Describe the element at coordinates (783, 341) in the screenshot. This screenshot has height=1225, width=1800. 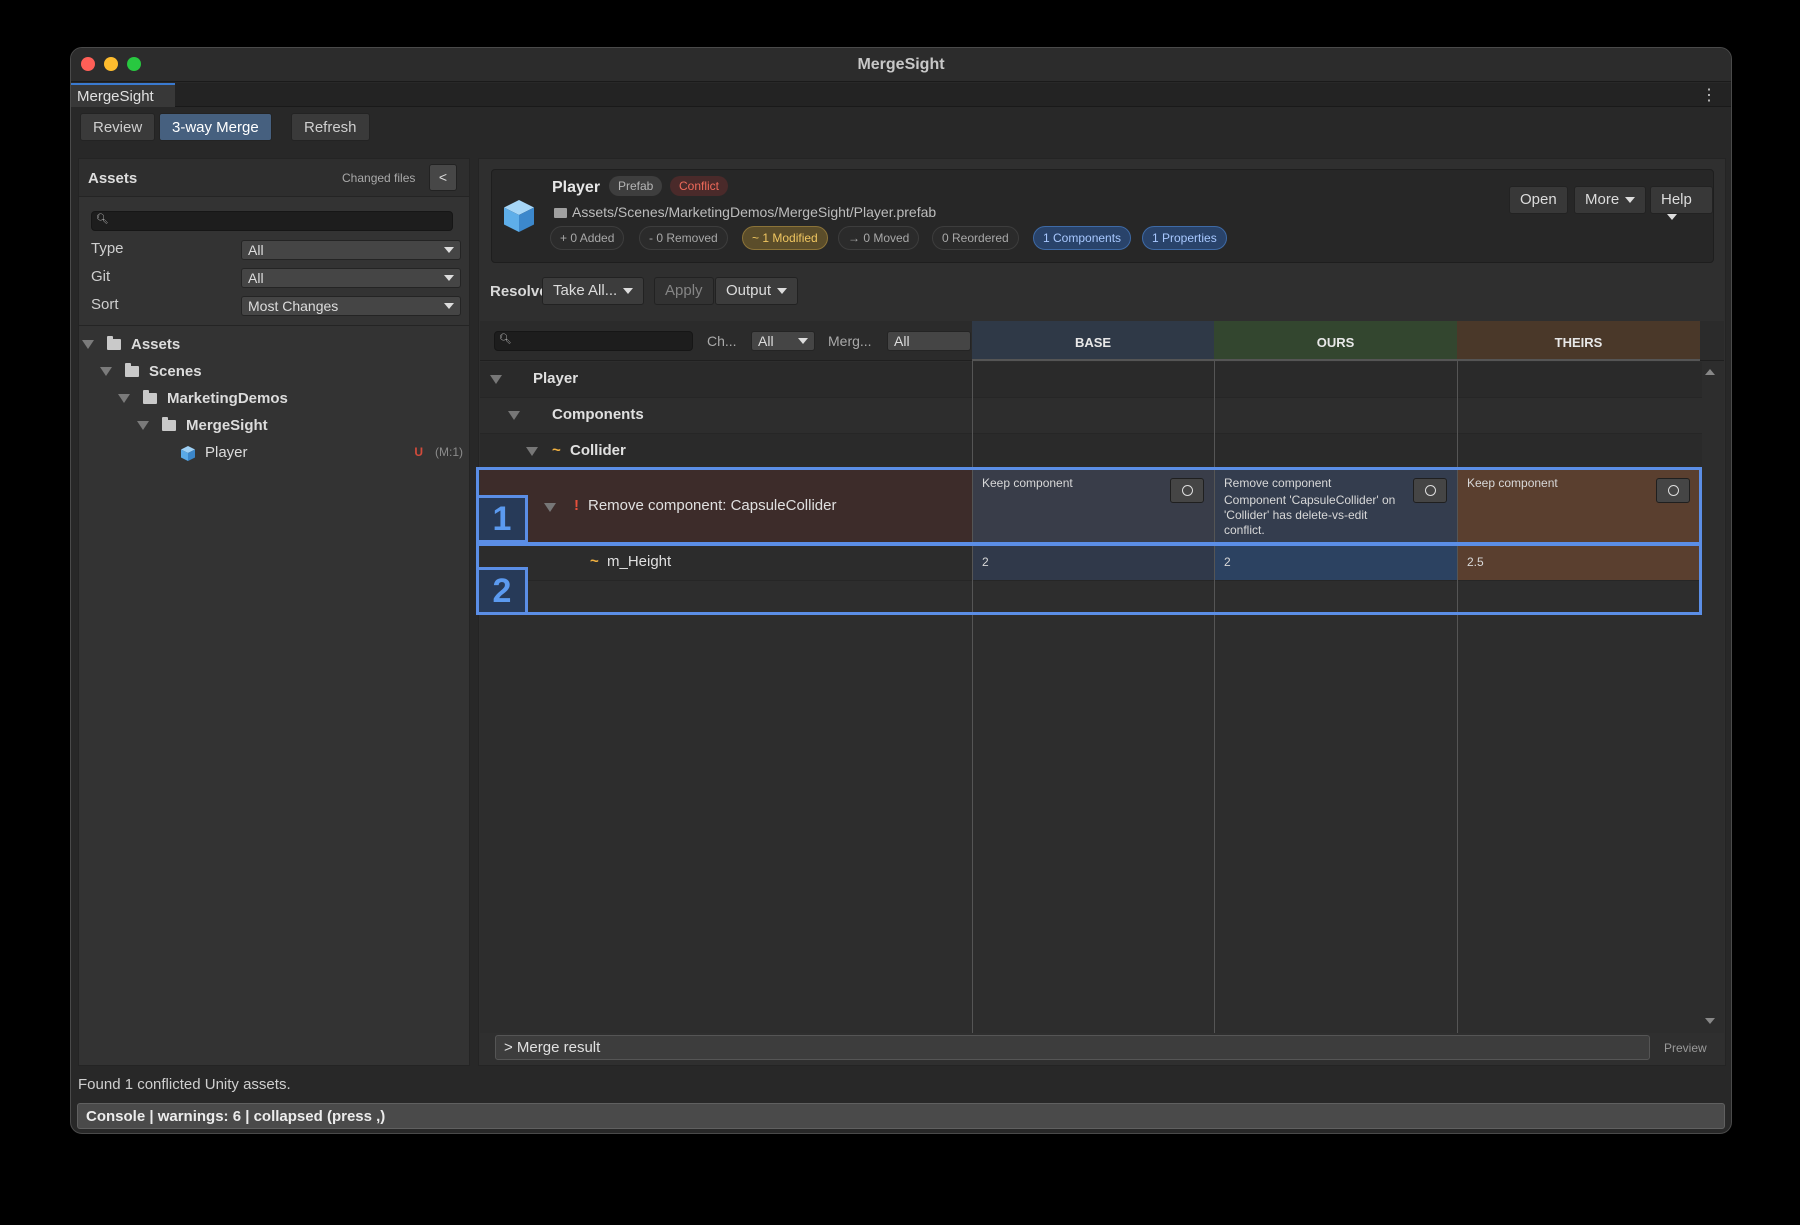
I see `change-filter-dropdown: All` at that location.